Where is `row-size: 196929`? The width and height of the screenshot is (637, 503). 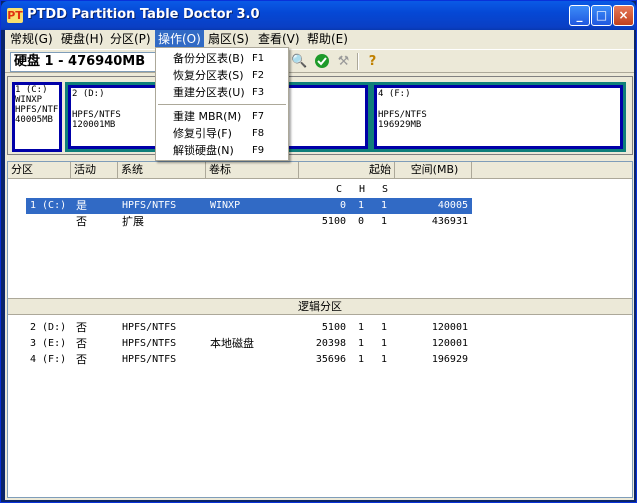
row-size: 196929 is located at coordinates (449, 359).